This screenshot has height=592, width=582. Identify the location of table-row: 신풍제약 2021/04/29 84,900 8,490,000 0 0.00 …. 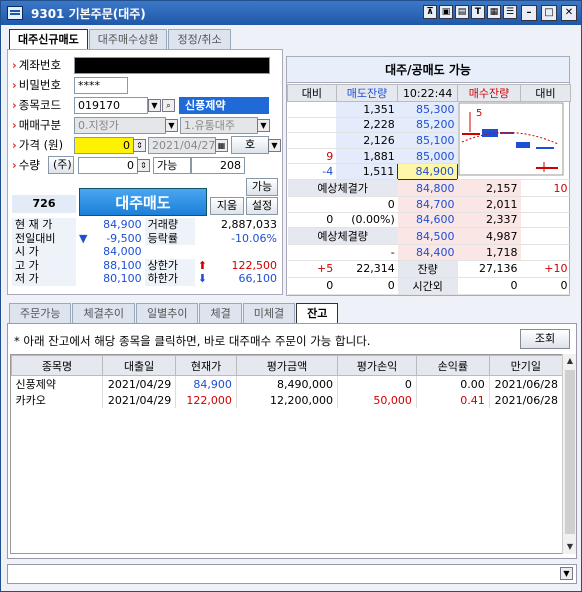
(287, 383).